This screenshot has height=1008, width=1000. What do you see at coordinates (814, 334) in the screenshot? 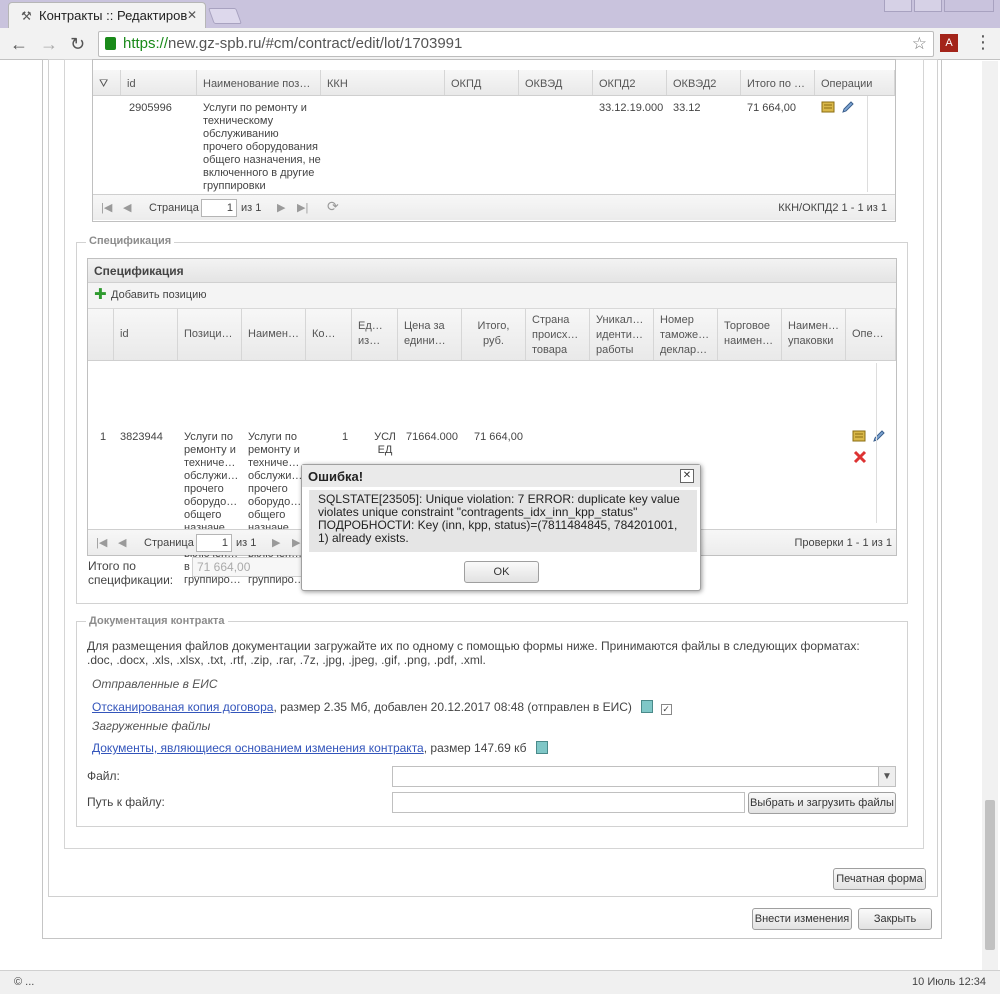
I see `col-package: Наимен… упаковки` at bounding box center [814, 334].